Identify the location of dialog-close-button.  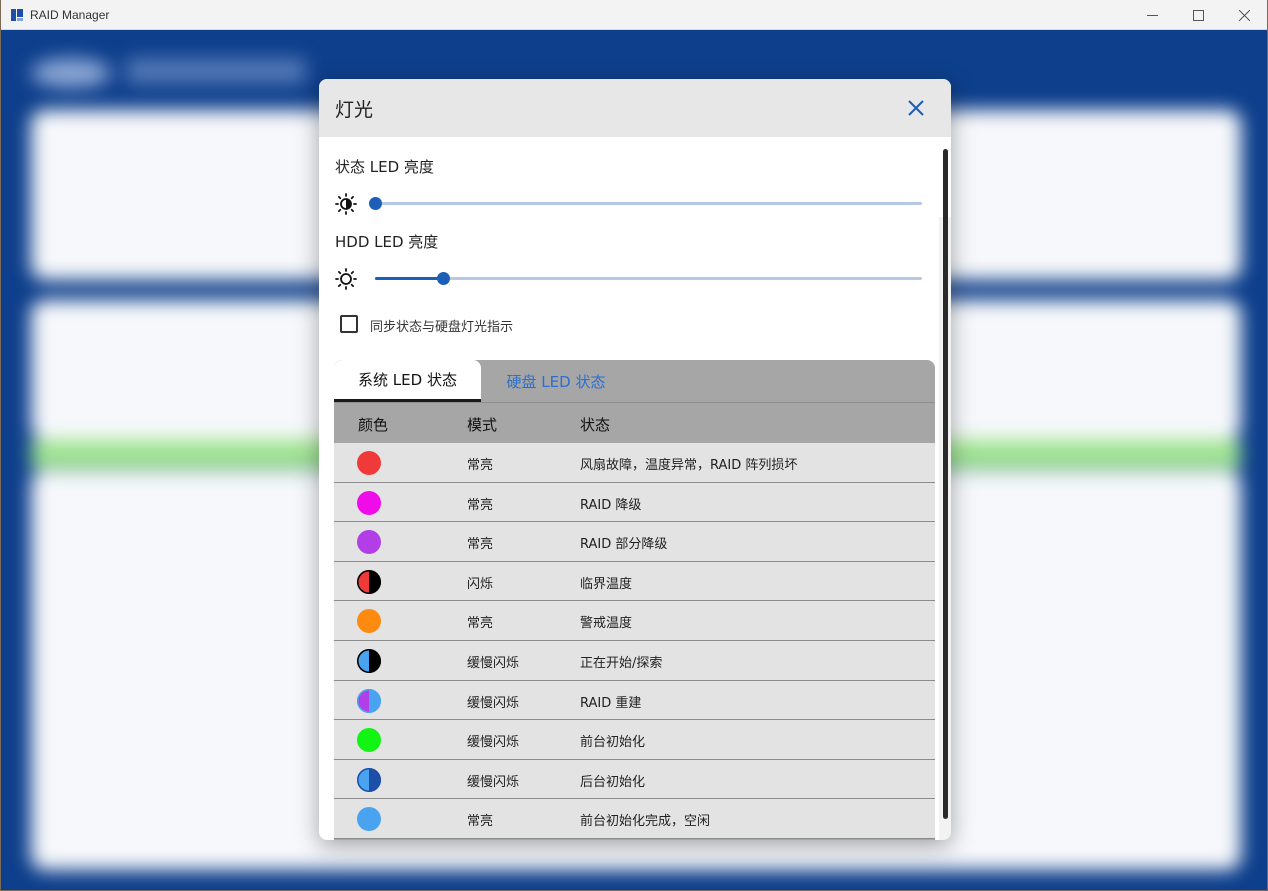
(916, 108).